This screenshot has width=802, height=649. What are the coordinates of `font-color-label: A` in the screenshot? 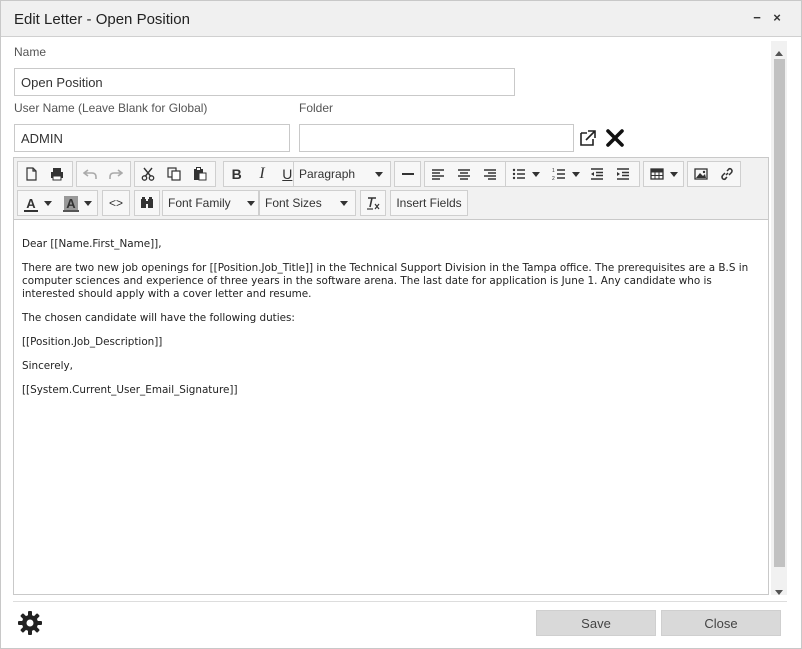 It's located at (31, 203).